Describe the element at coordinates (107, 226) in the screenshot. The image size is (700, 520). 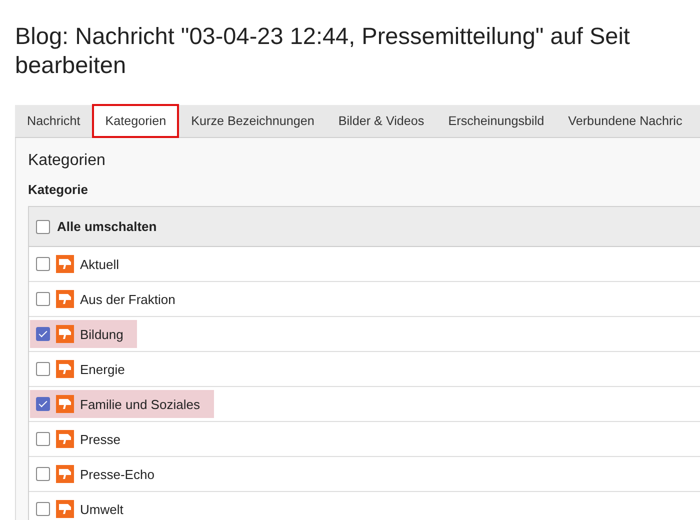
I see `toggle-all-label: Alle umschalten` at that location.